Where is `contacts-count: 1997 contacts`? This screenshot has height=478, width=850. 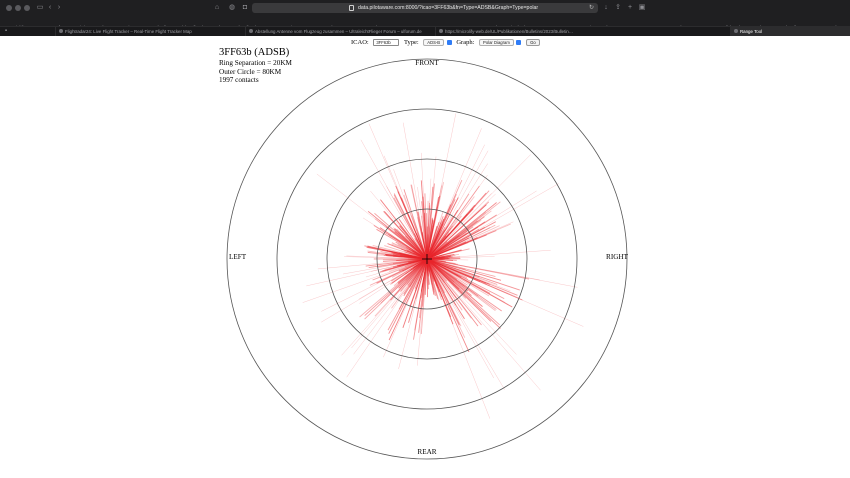 contacts-count: 1997 contacts is located at coordinates (239, 80).